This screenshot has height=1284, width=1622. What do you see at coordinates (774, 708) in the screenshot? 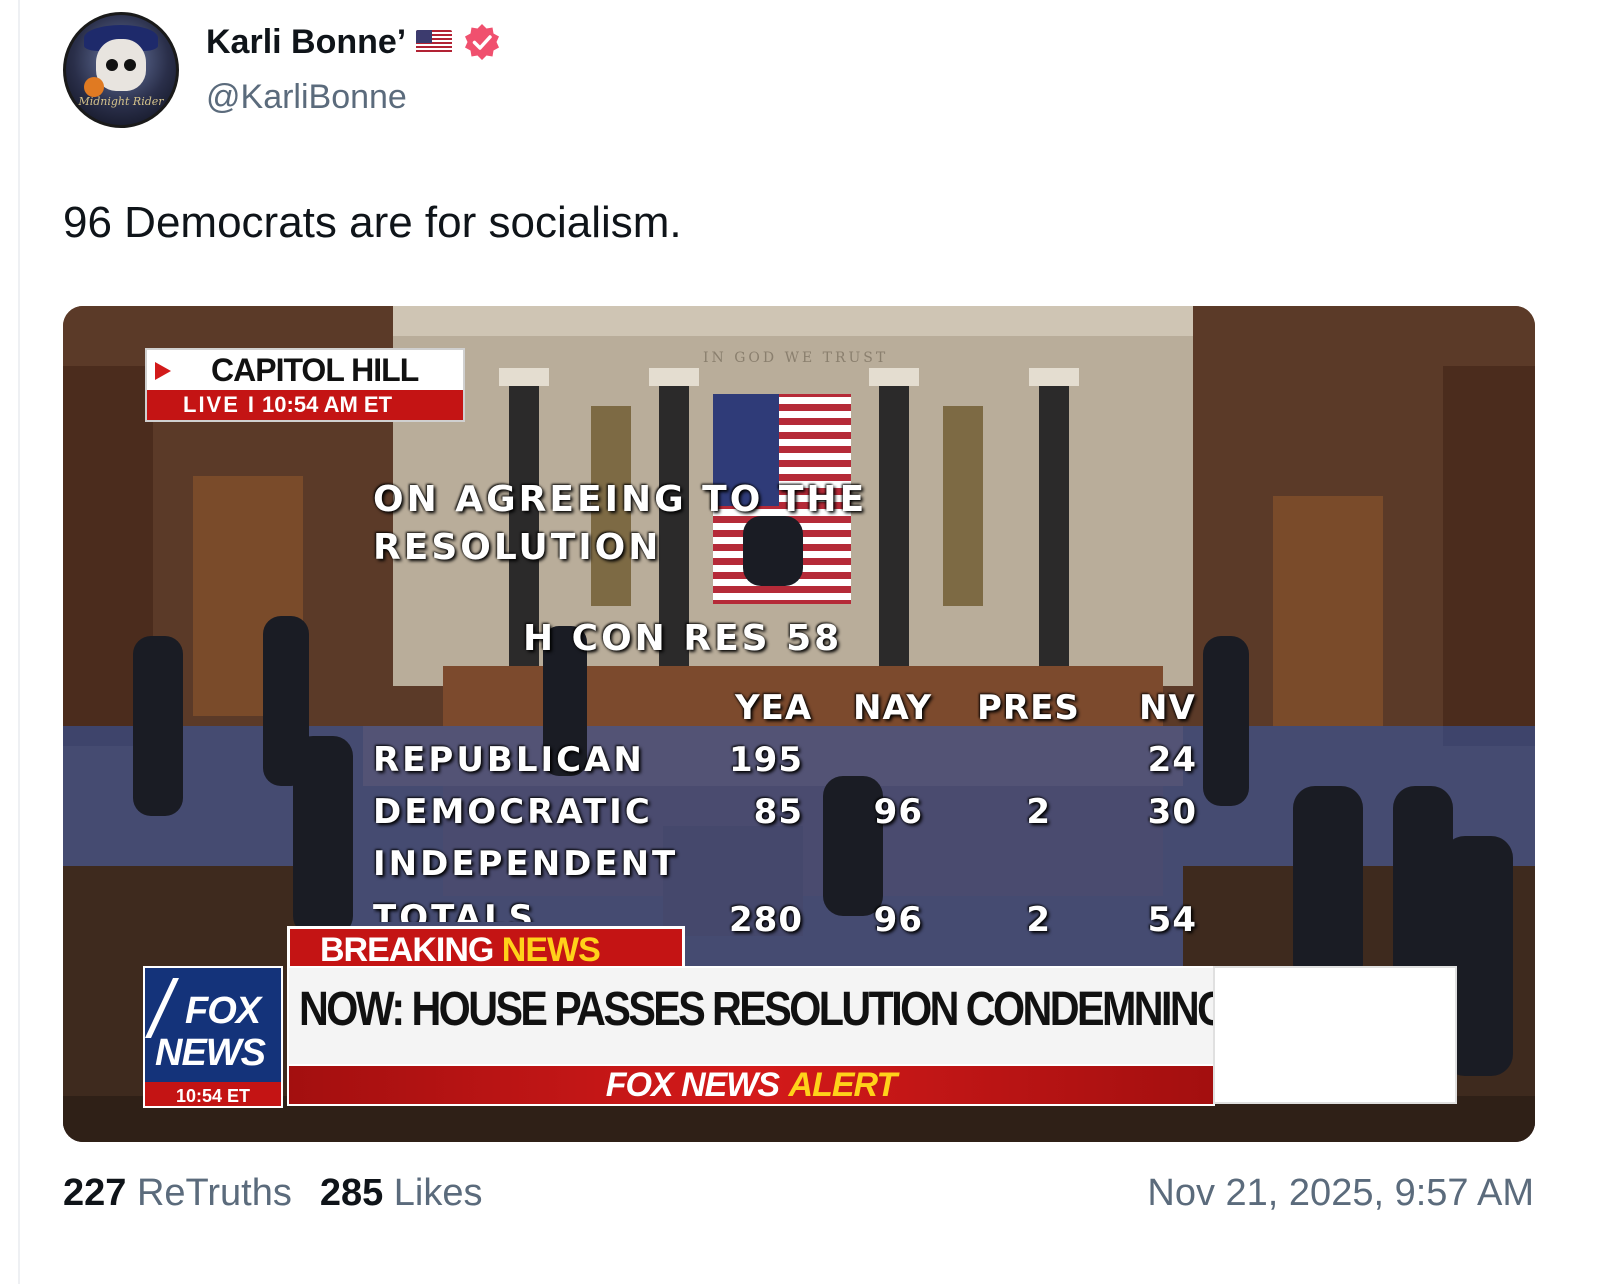
I see `vote-column-yea: YEA` at bounding box center [774, 708].